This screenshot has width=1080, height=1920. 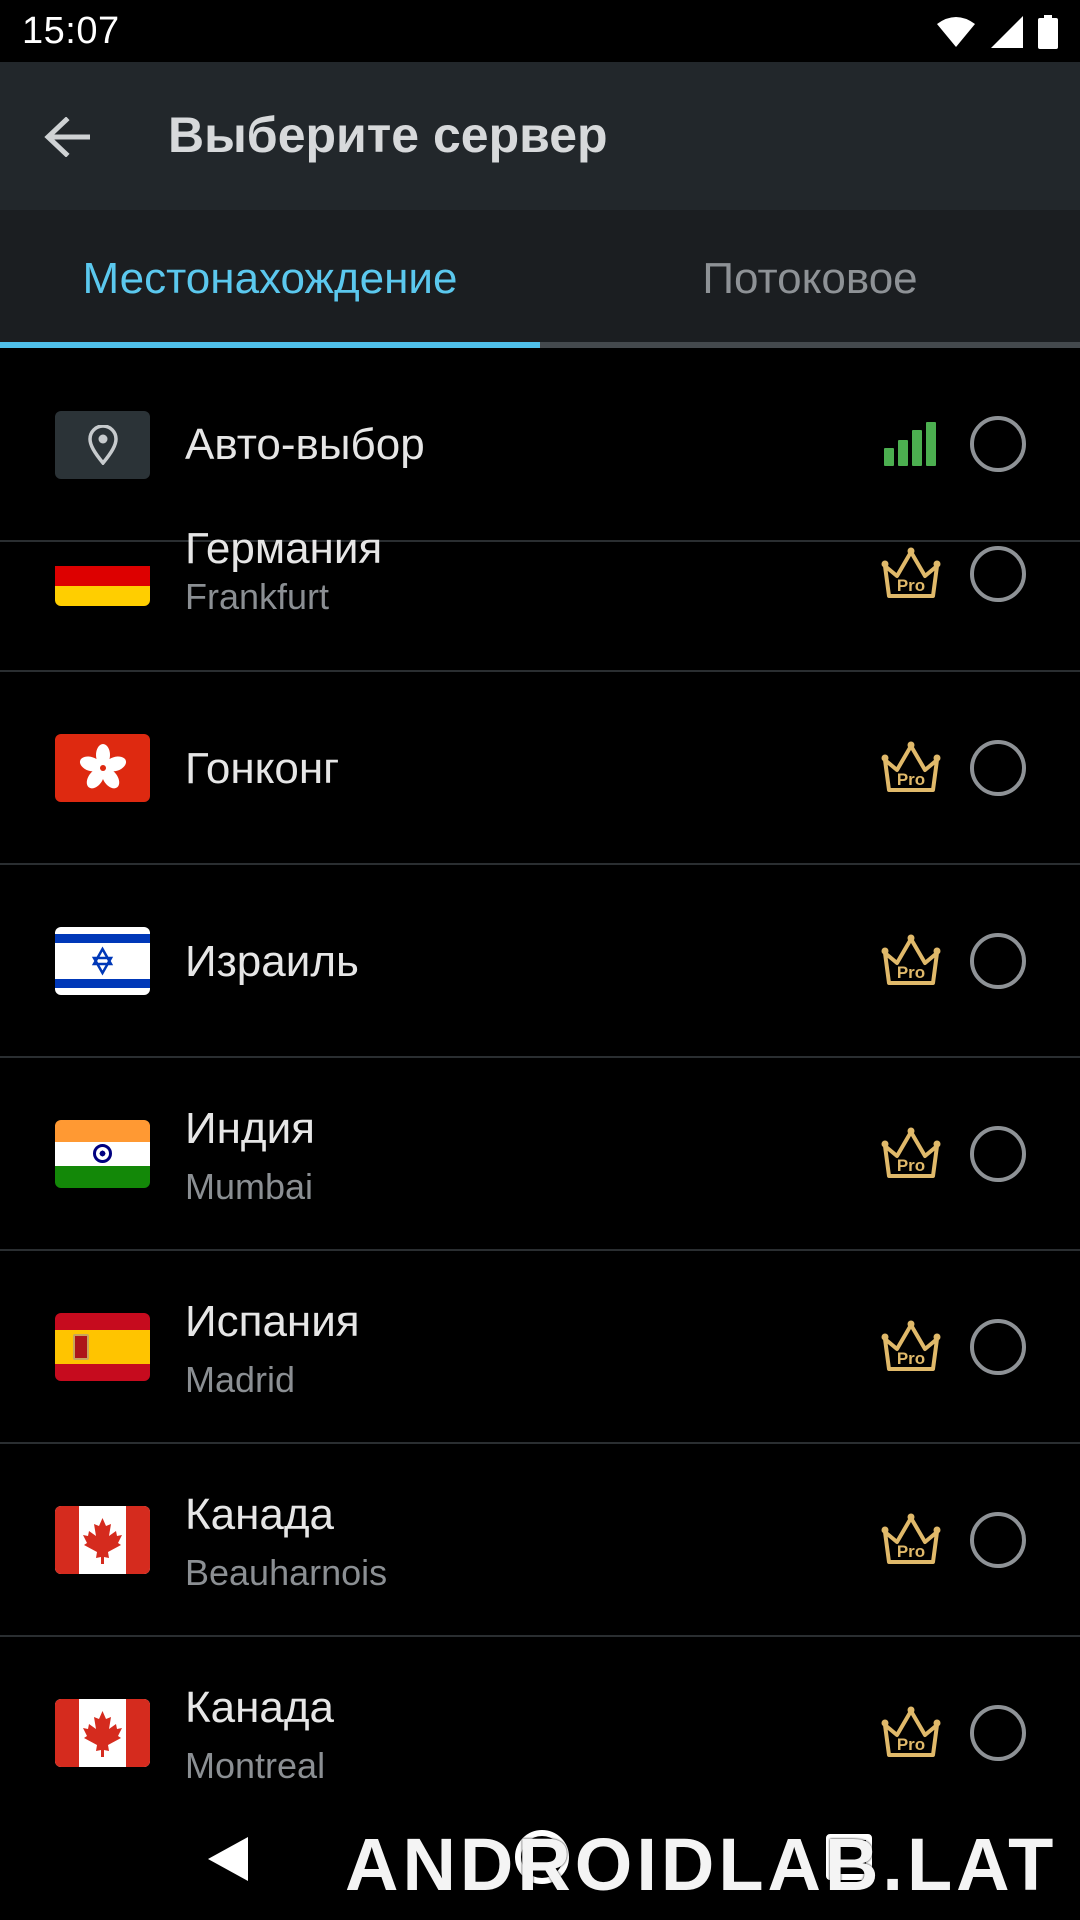 What do you see at coordinates (102, 445) in the screenshot?
I see `location-pin-icon` at bounding box center [102, 445].